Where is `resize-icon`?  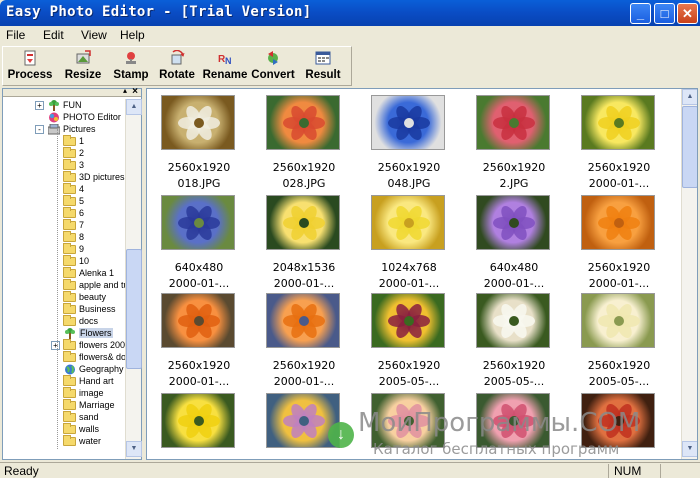 resize-icon is located at coordinates (83, 57).